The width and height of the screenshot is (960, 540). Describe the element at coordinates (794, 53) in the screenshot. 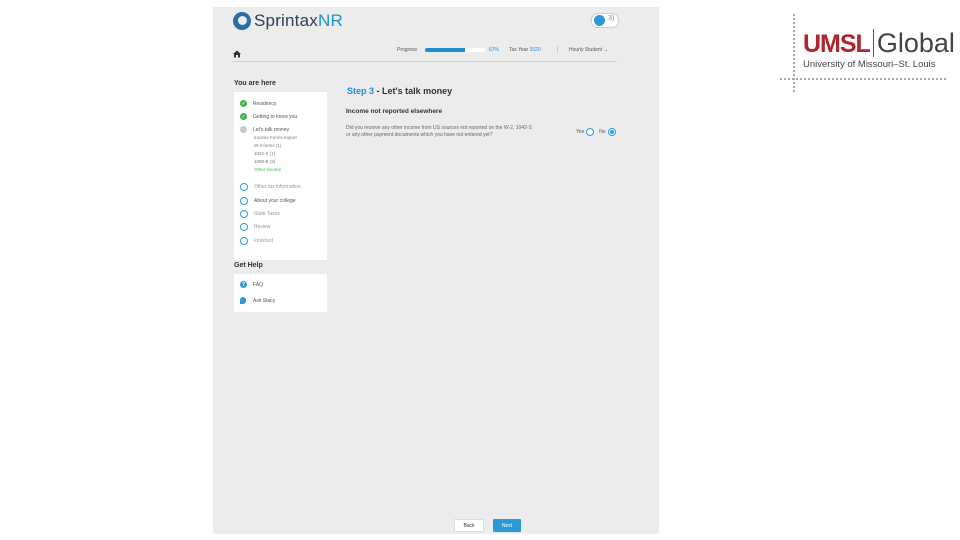

I see `badge-border-left` at that location.